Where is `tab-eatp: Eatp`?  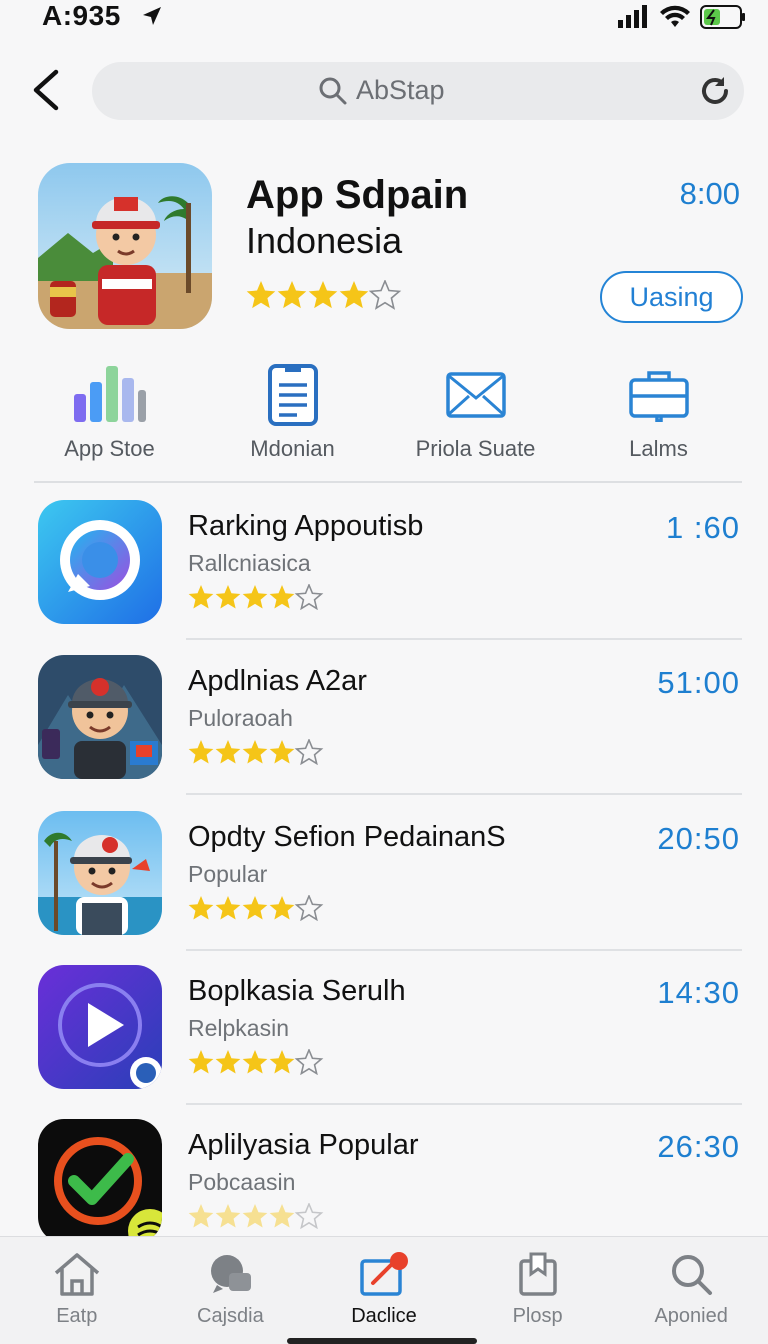
tab-eatp: Eatp is located at coordinates (77, 1290).